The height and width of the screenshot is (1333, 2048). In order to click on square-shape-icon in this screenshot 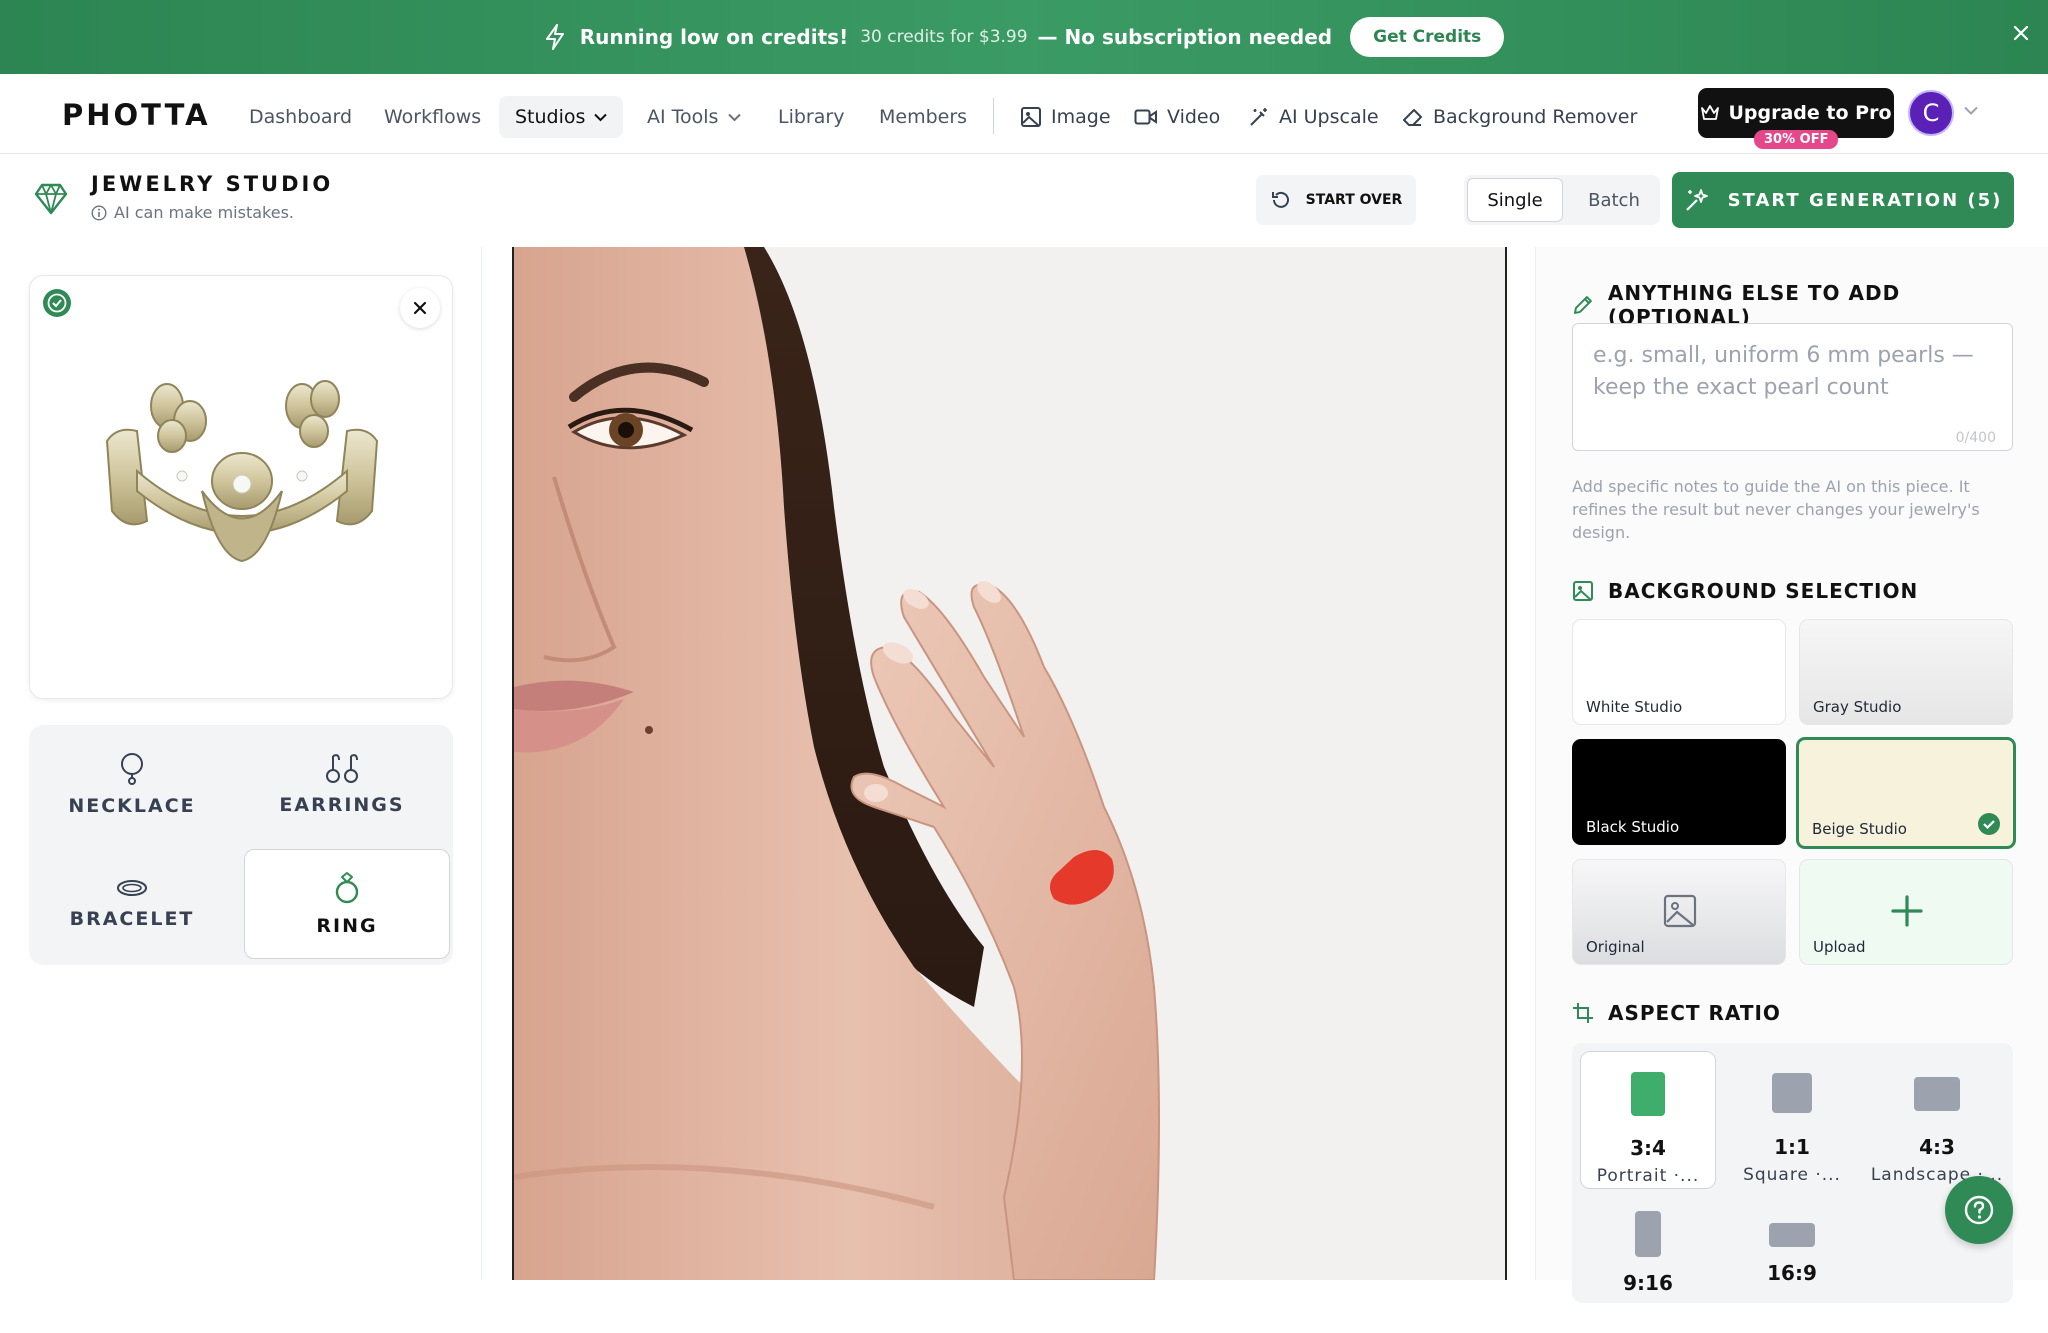, I will do `click(1792, 1093)`.